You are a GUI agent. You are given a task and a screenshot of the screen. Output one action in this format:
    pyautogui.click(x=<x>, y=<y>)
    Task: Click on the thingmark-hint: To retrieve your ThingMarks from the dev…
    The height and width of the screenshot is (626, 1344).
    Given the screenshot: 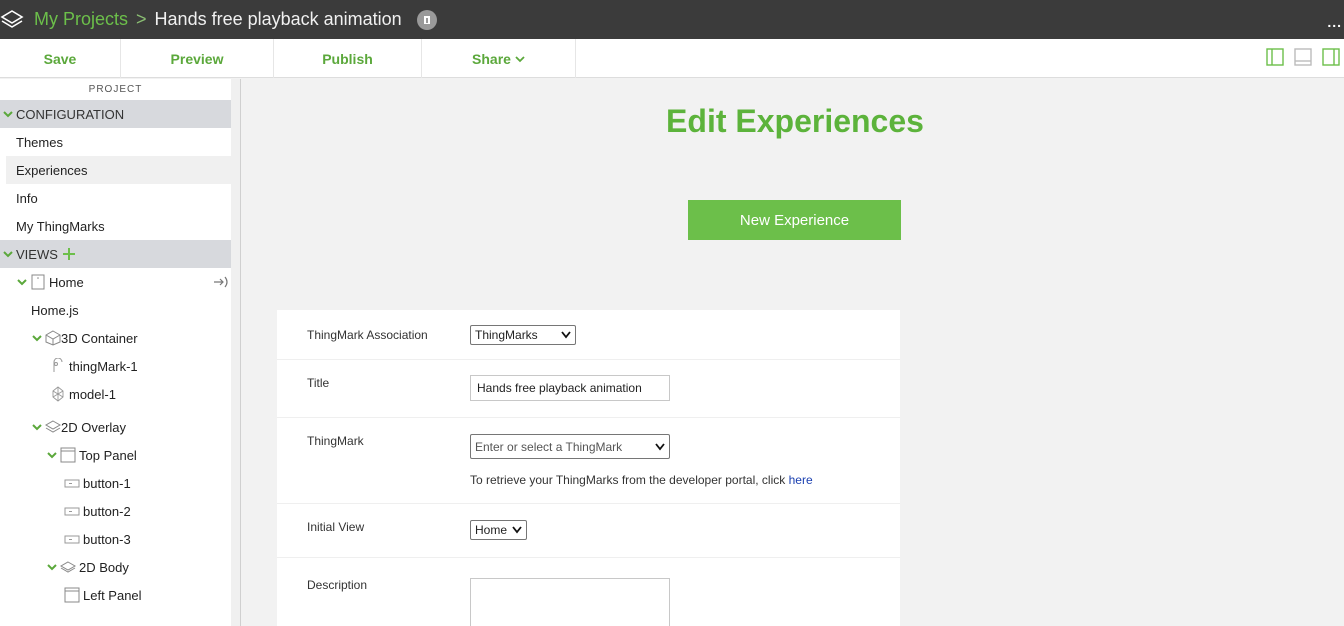 What is the action you would take?
    pyautogui.click(x=641, y=480)
    